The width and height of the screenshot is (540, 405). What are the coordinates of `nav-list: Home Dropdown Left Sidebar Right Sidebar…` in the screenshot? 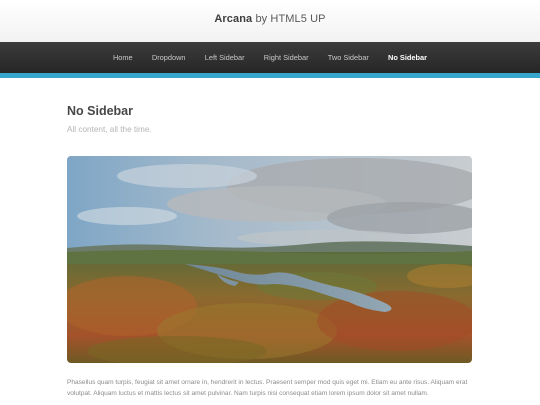 It's located at (270, 60).